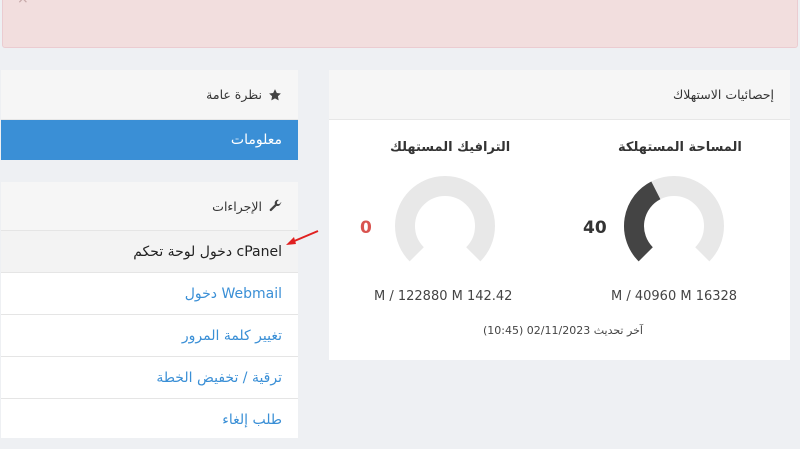 This screenshot has width=800, height=449. I want to click on disk-usage-value: 40, so click(595, 228).